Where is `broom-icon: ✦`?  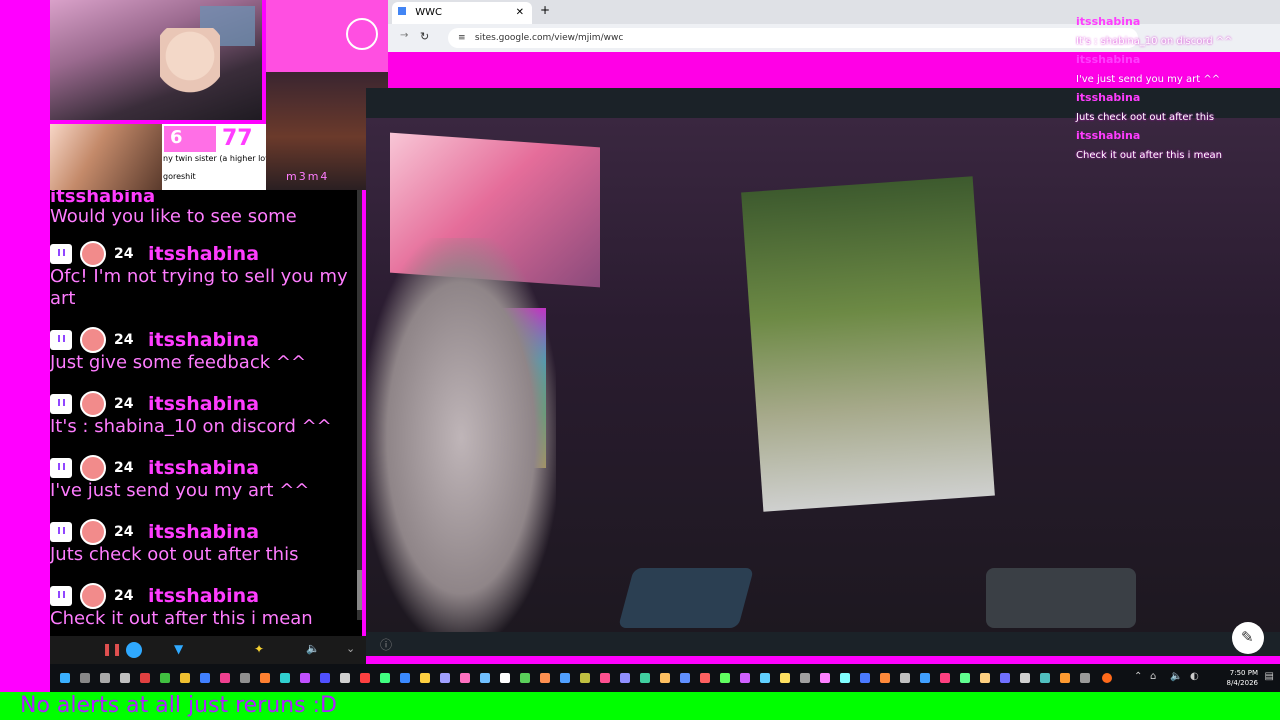 broom-icon: ✦ is located at coordinates (259, 649).